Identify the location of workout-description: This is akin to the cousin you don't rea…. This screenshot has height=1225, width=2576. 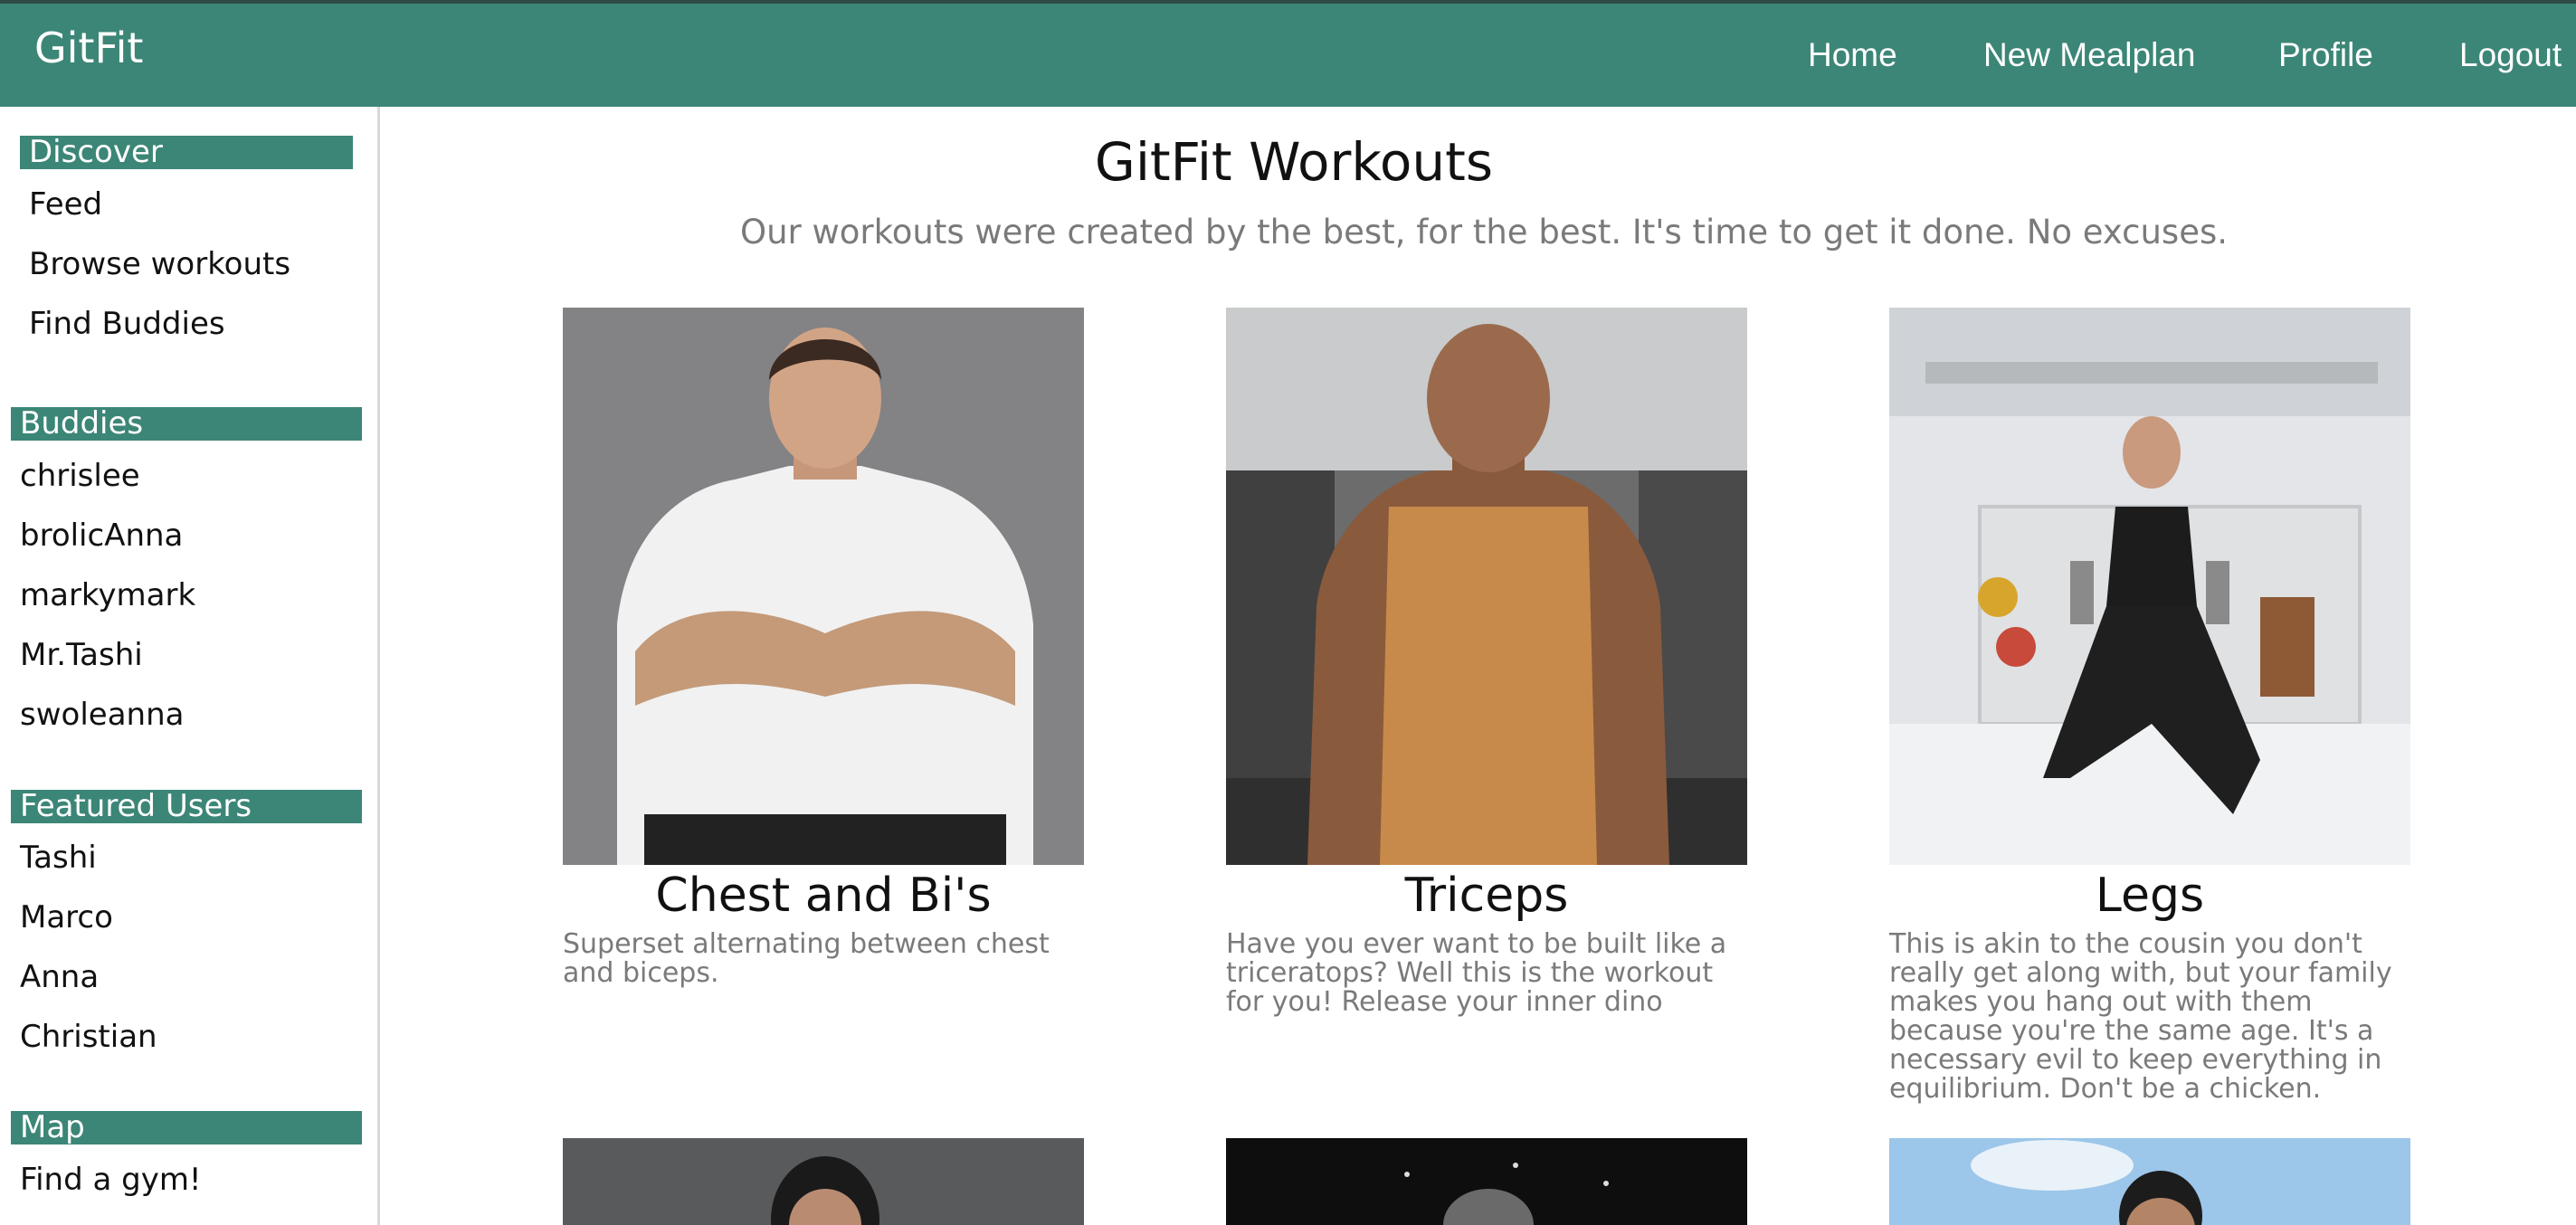
(2140, 1016).